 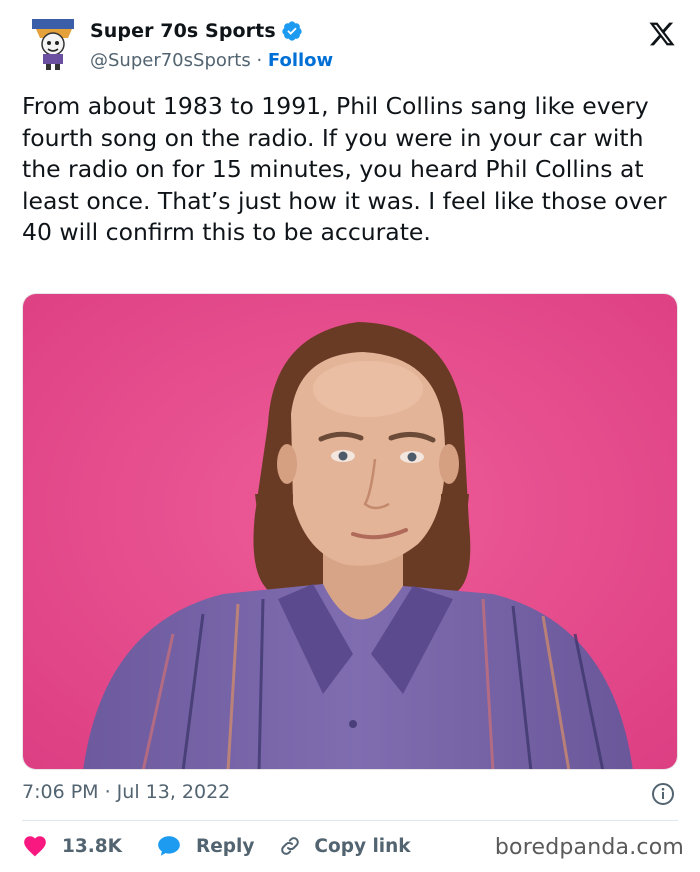 What do you see at coordinates (169, 846) in the screenshot?
I see `speech-bubble-icon` at bounding box center [169, 846].